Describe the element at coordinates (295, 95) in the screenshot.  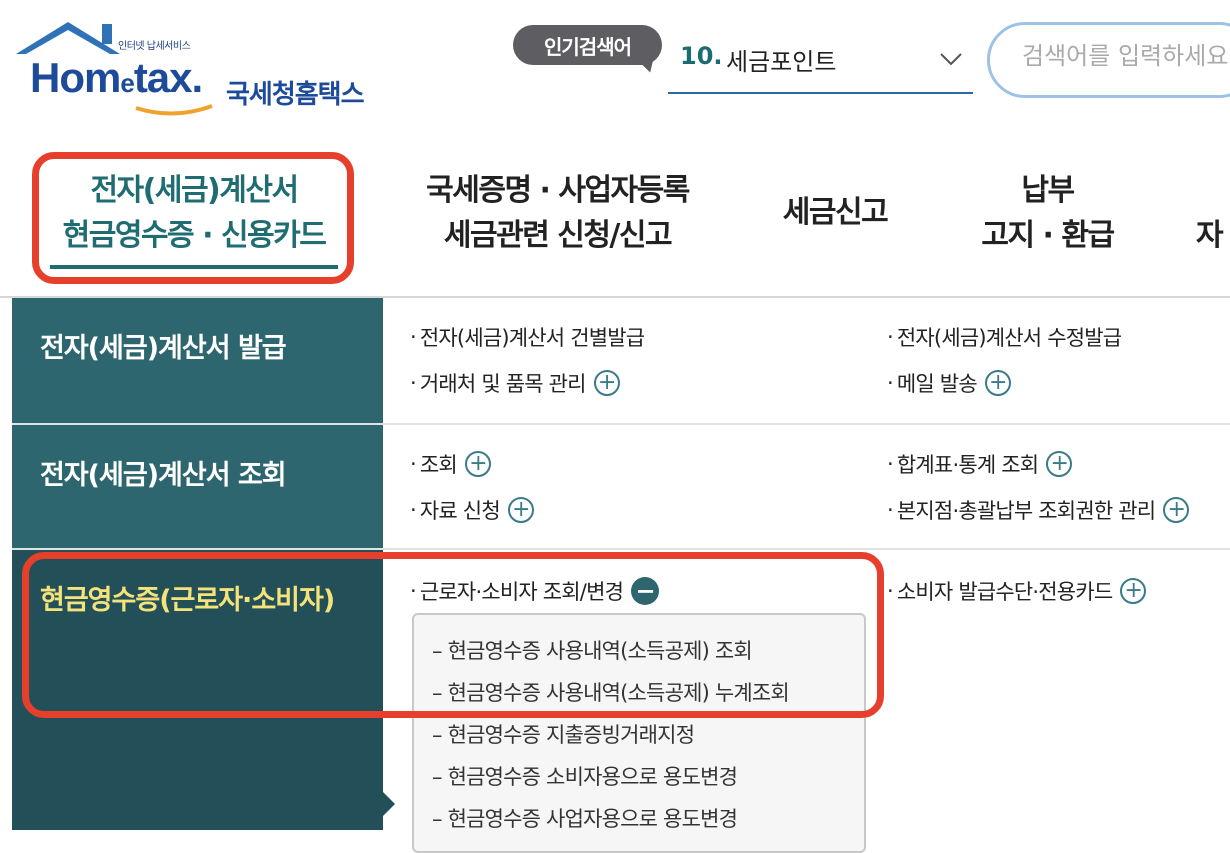
I see `logo-korean-name: 국세청홈택스` at that location.